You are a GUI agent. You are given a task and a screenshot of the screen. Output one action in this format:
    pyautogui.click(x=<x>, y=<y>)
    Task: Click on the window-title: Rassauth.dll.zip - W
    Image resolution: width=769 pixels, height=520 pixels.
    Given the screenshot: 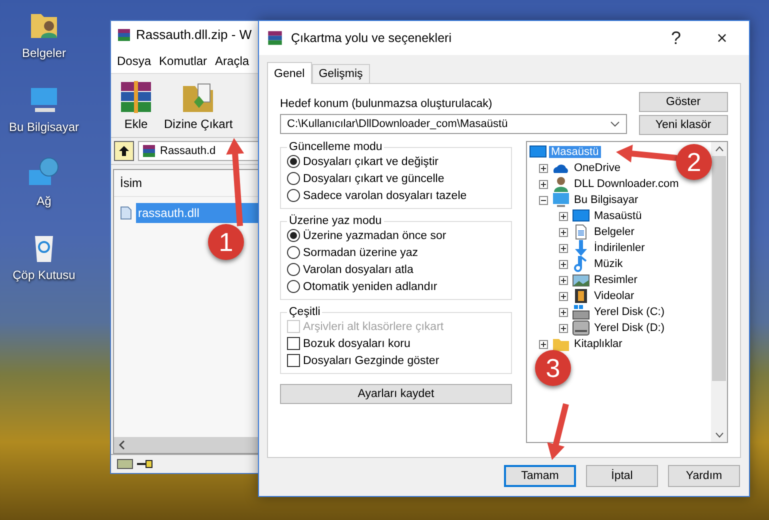 What is the action you would take?
    pyautogui.click(x=194, y=34)
    